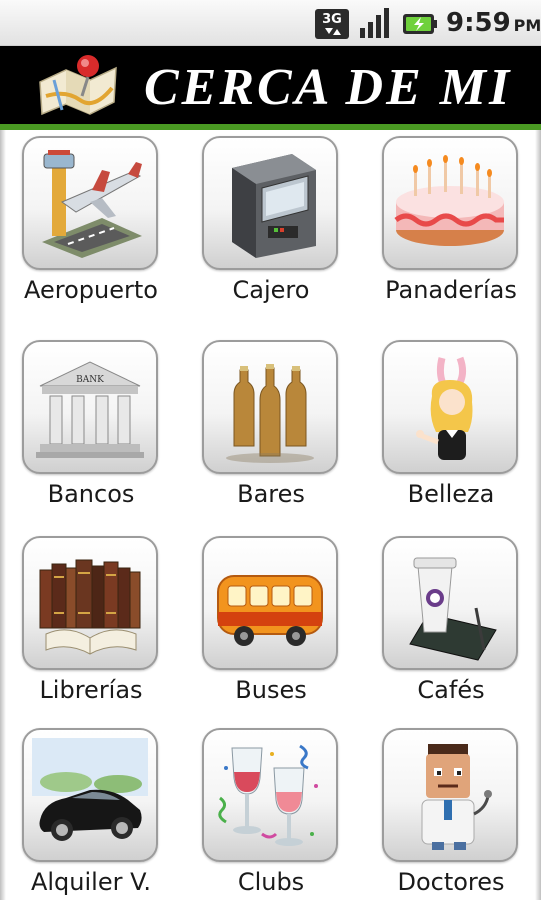 The height and width of the screenshot is (917, 541). Describe the element at coordinates (451, 882) in the screenshot. I see `category-label: Doctores` at that location.